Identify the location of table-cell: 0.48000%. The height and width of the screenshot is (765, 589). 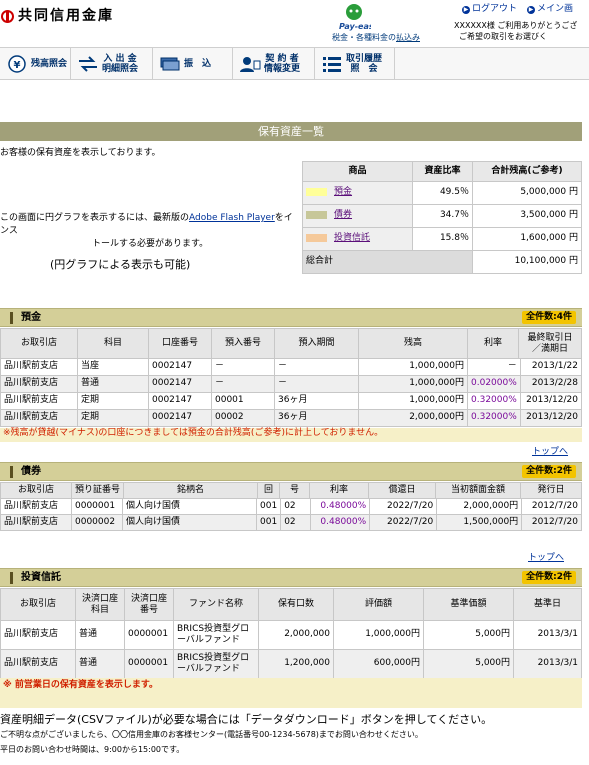
(340, 522).